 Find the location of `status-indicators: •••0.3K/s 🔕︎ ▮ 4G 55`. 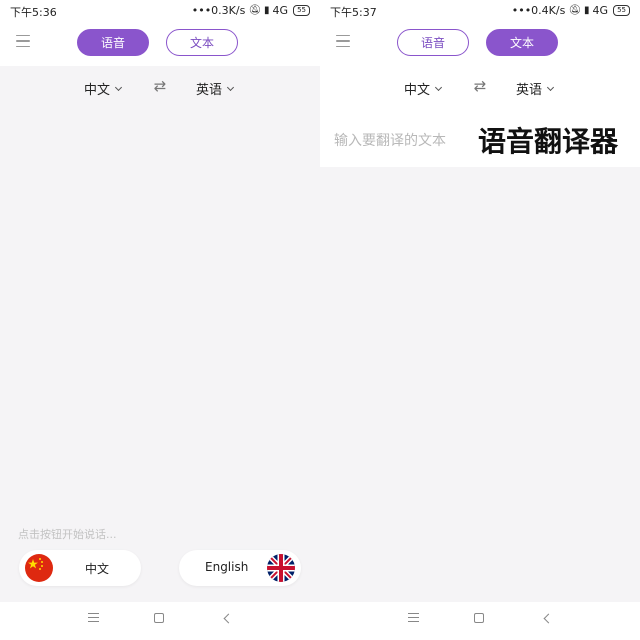

status-indicators: •••0.3K/s 🔕︎ ▮ 4G 55 is located at coordinates (251, 10).